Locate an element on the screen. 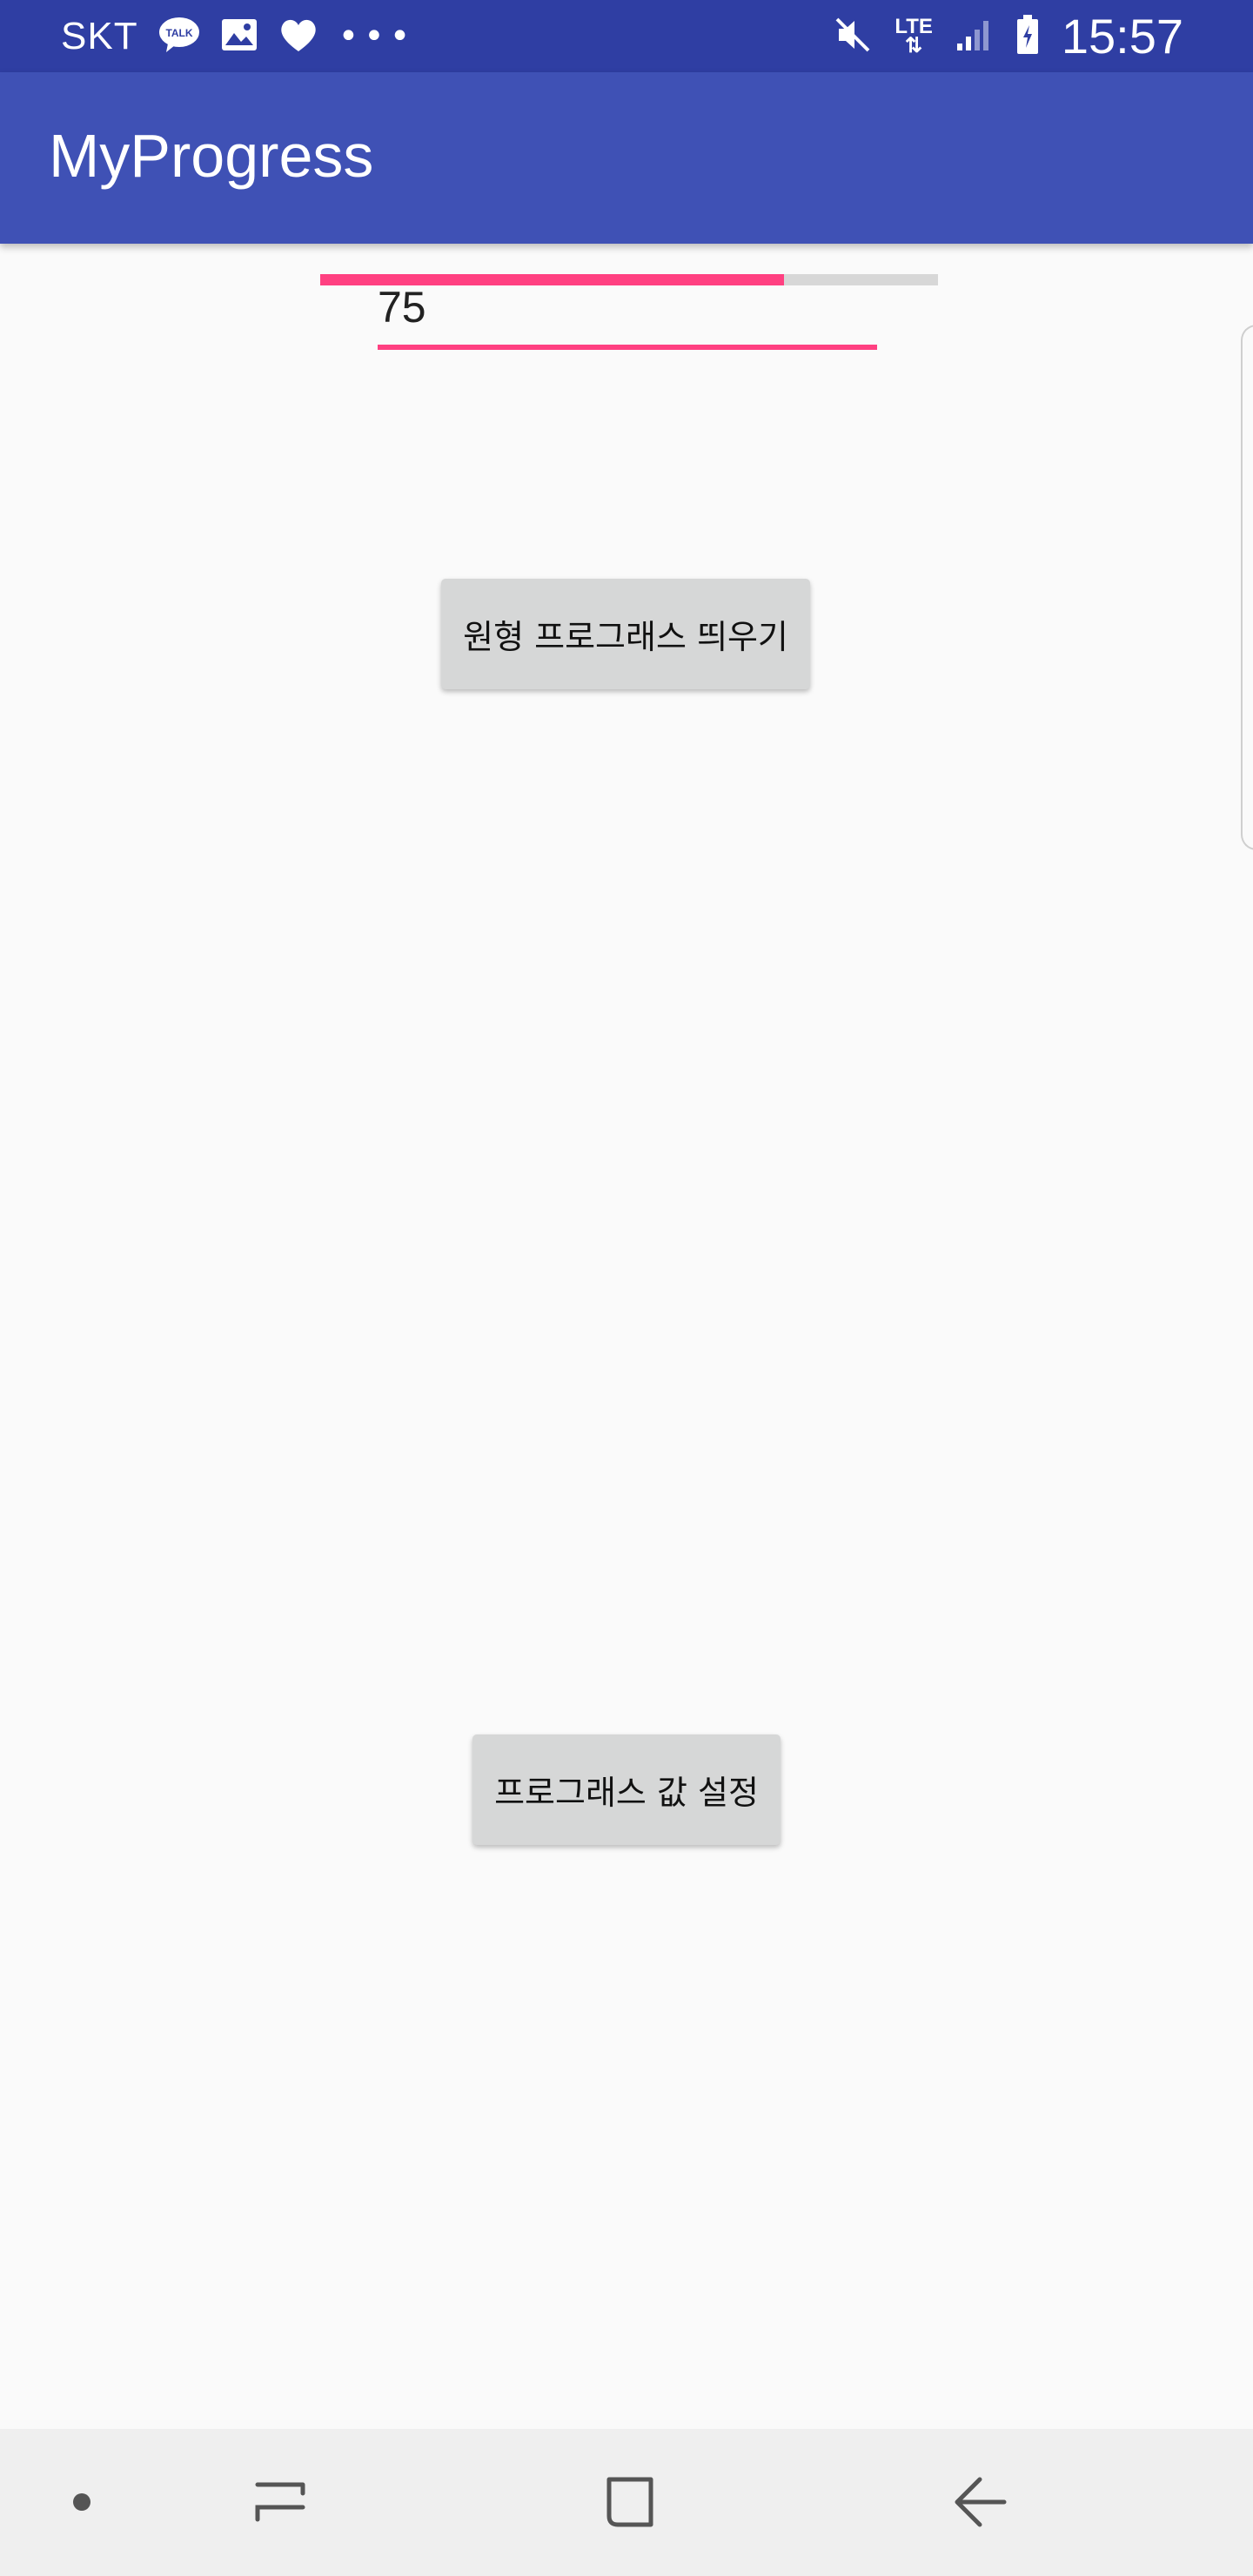 This screenshot has height=2576, width=1253. status-bar: SKT TALK ••• LTE ⇅ 15:57 is located at coordinates (626, 36).